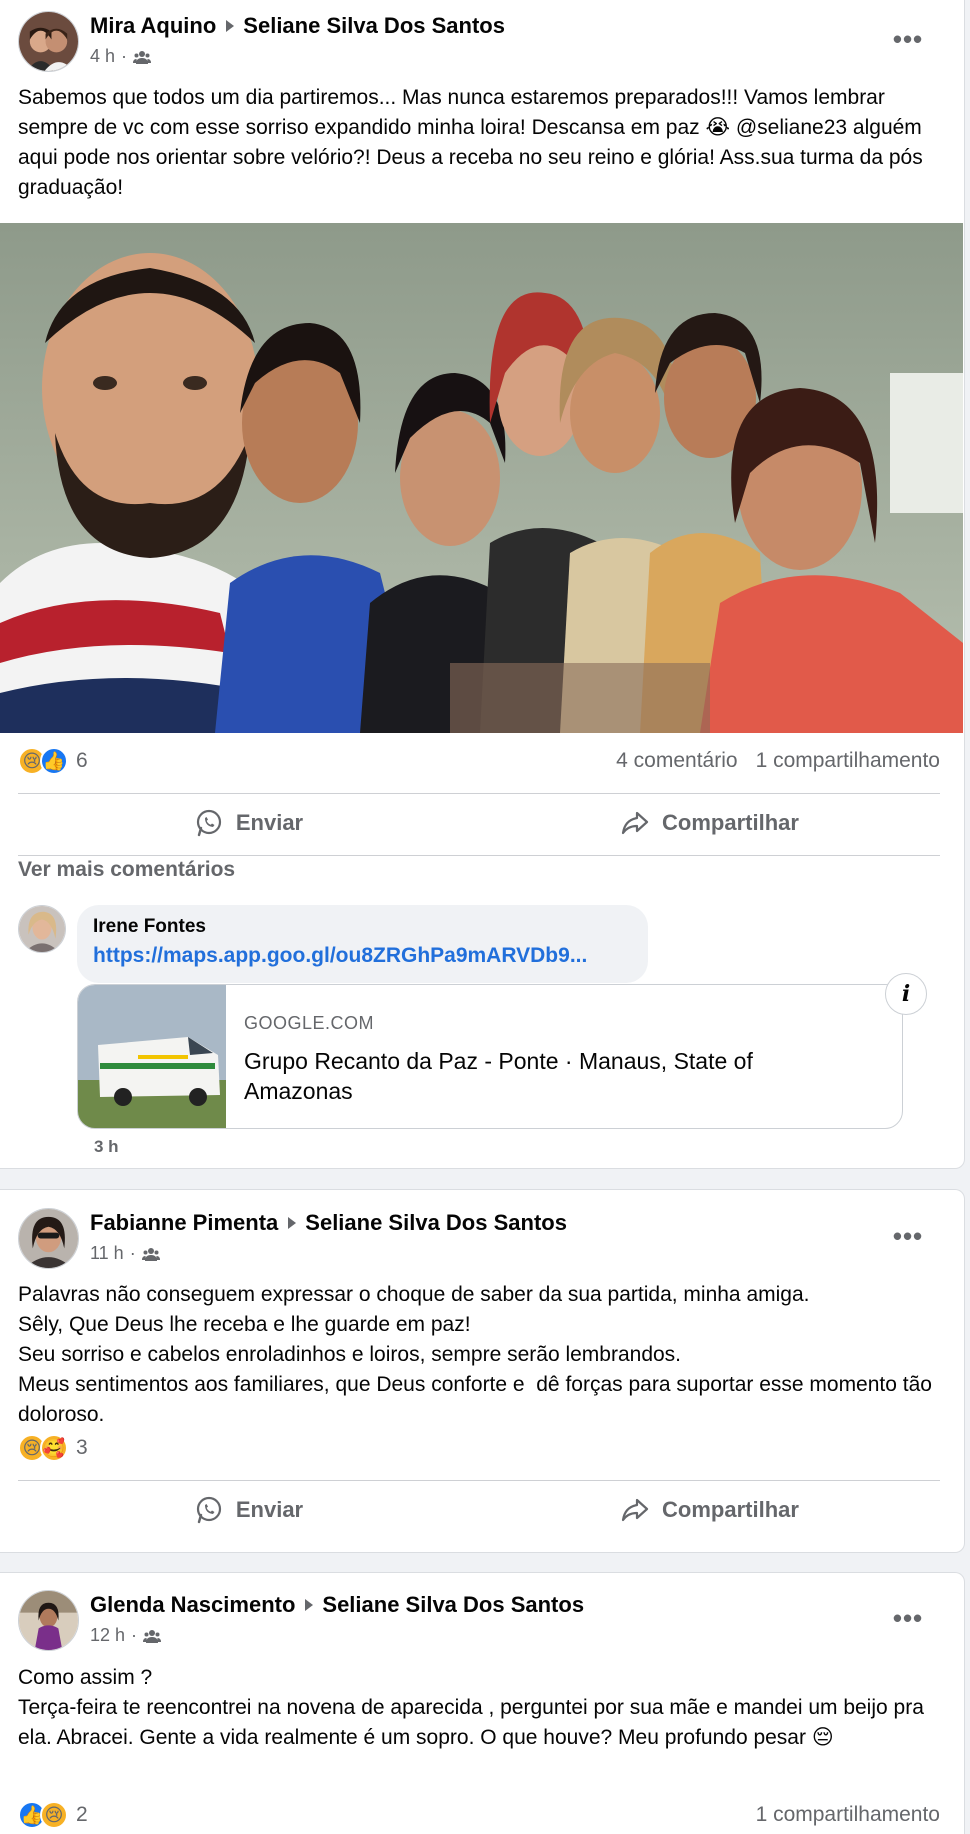 The width and height of the screenshot is (970, 1834). What do you see at coordinates (153, 26) in the screenshot?
I see `author-name: Mira Aquino` at bounding box center [153, 26].